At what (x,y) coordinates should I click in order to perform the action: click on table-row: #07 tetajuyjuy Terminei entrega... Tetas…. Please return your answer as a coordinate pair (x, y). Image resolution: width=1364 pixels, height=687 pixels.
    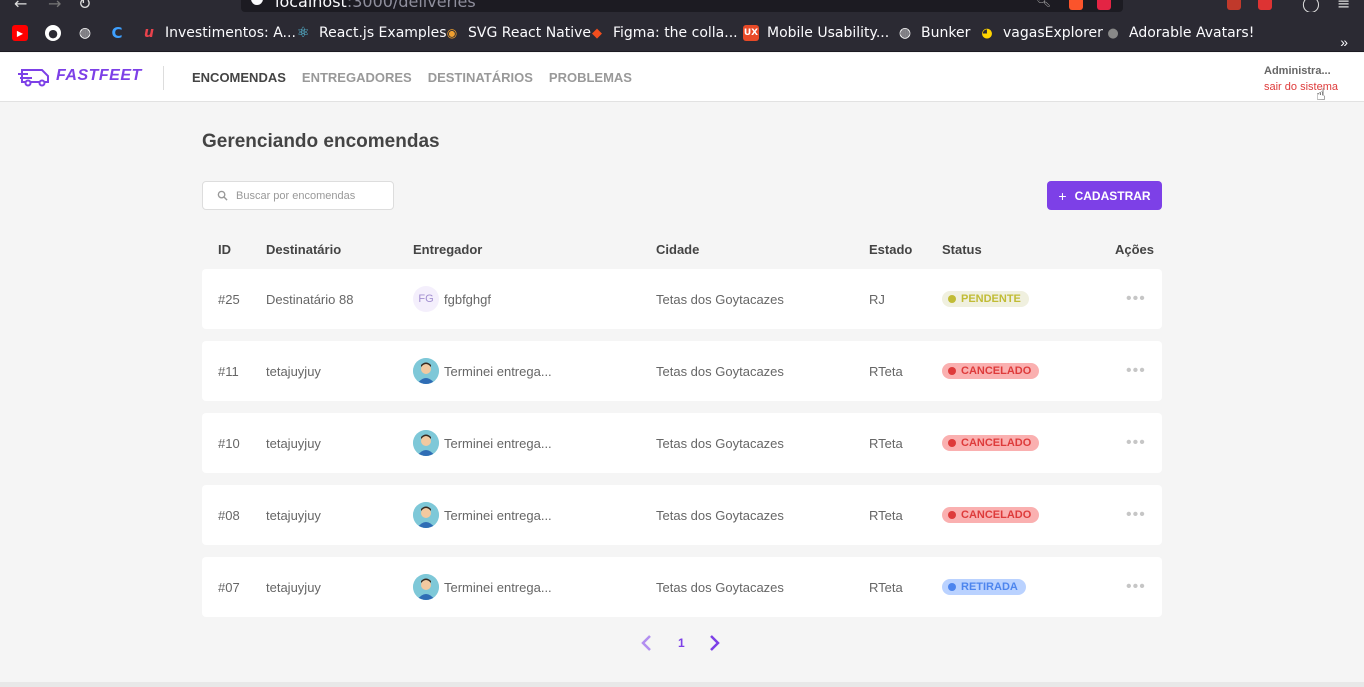
    Looking at the image, I should click on (682, 587).